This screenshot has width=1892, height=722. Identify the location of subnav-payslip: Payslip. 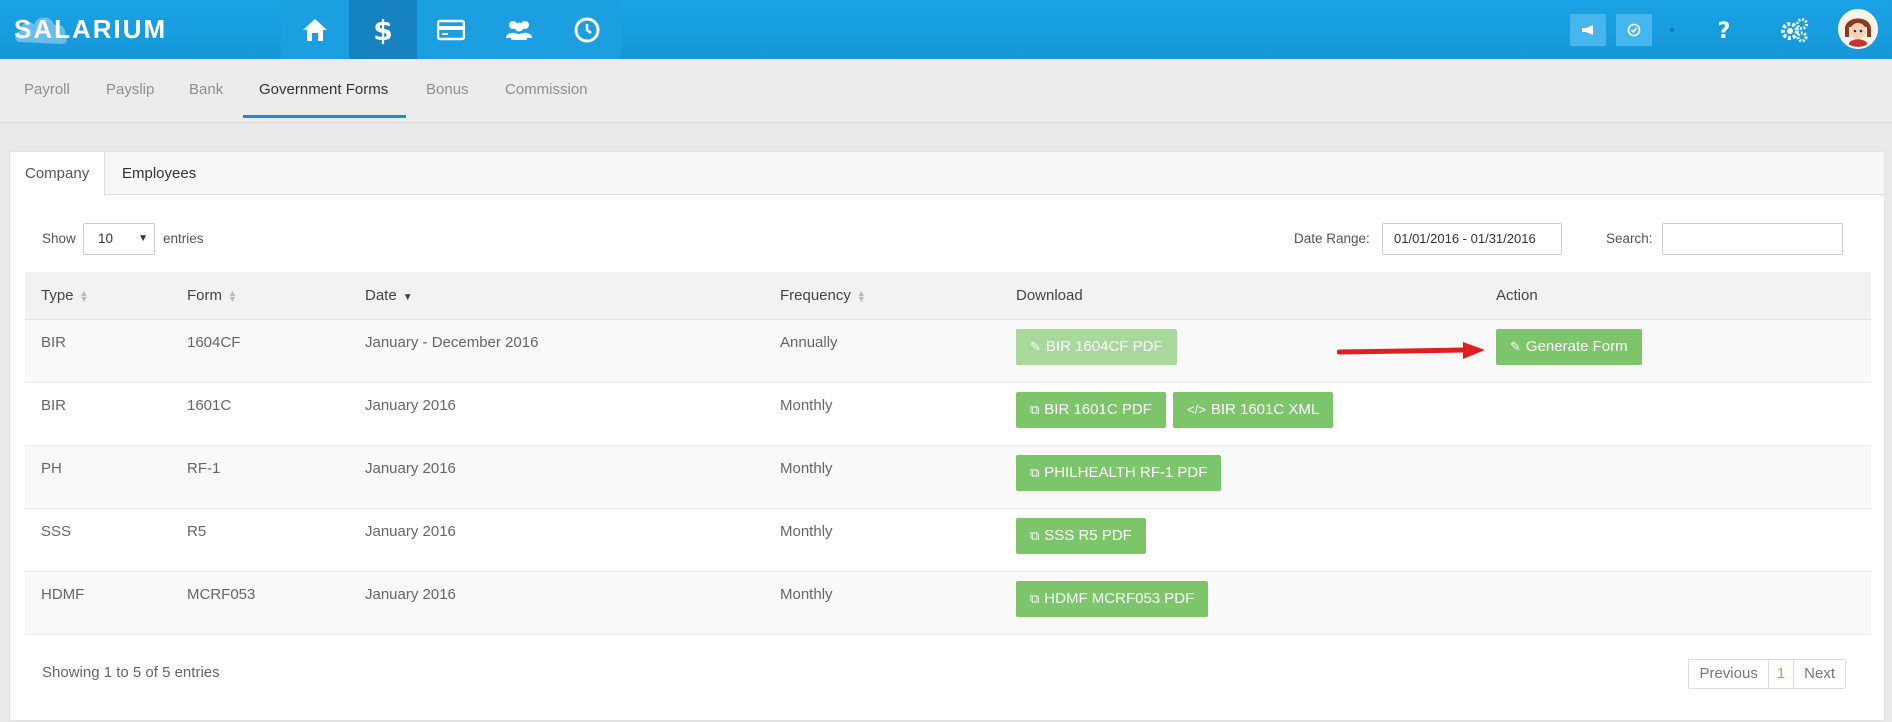
(130, 88).